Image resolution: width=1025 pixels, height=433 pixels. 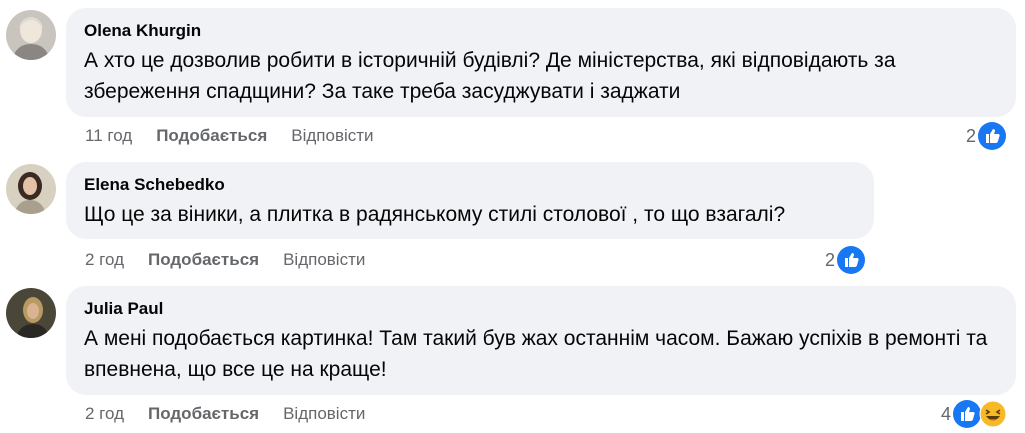 I want to click on comment-time: 11 год, so click(x=108, y=136).